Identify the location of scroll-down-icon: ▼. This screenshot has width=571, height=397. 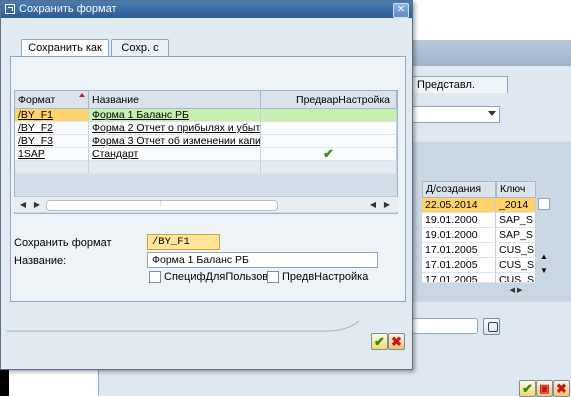
(544, 271).